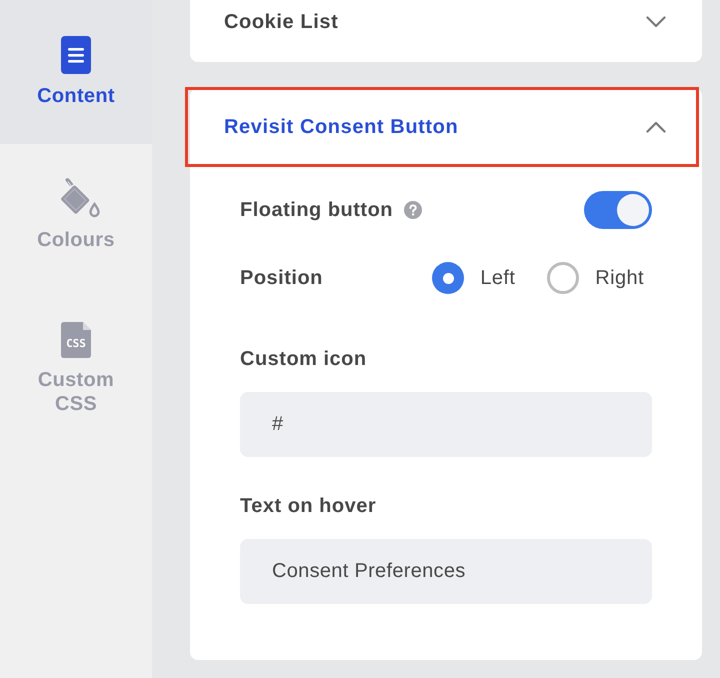 The width and height of the screenshot is (720, 678). What do you see at coordinates (446, 31) in the screenshot?
I see `accordion-header: Cookie List` at bounding box center [446, 31].